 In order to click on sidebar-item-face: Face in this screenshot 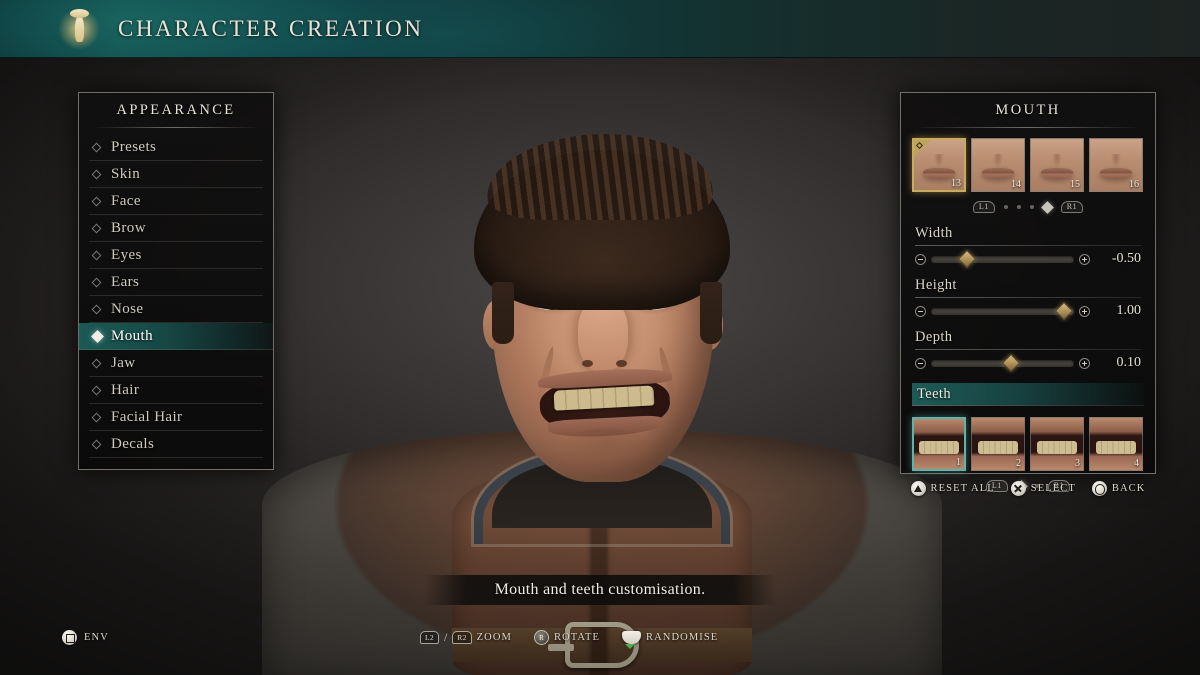, I will do `click(176, 201)`.